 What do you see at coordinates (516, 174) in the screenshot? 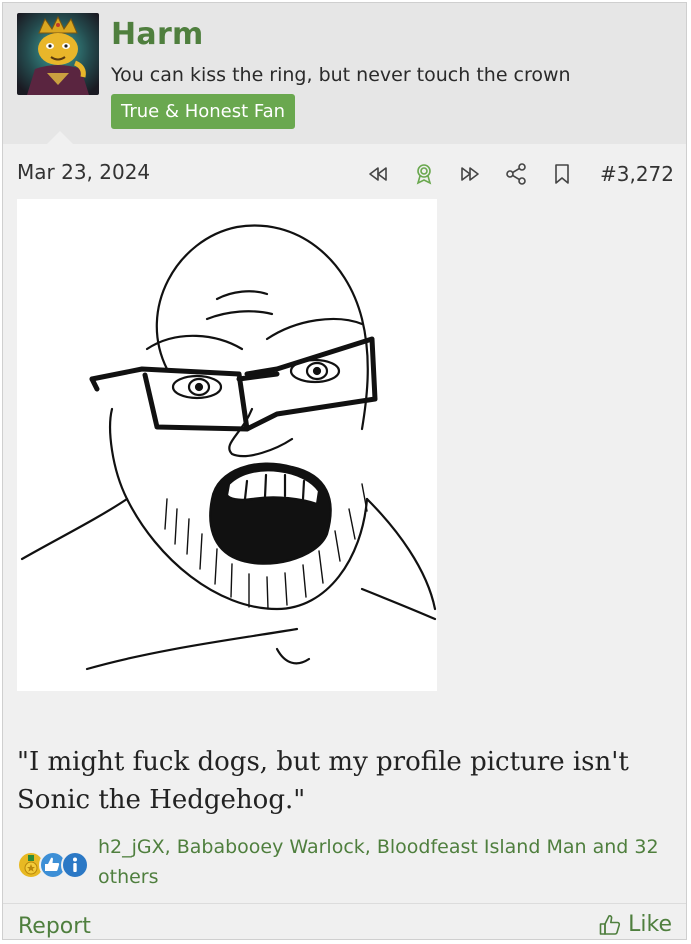
I see `share-icon` at bounding box center [516, 174].